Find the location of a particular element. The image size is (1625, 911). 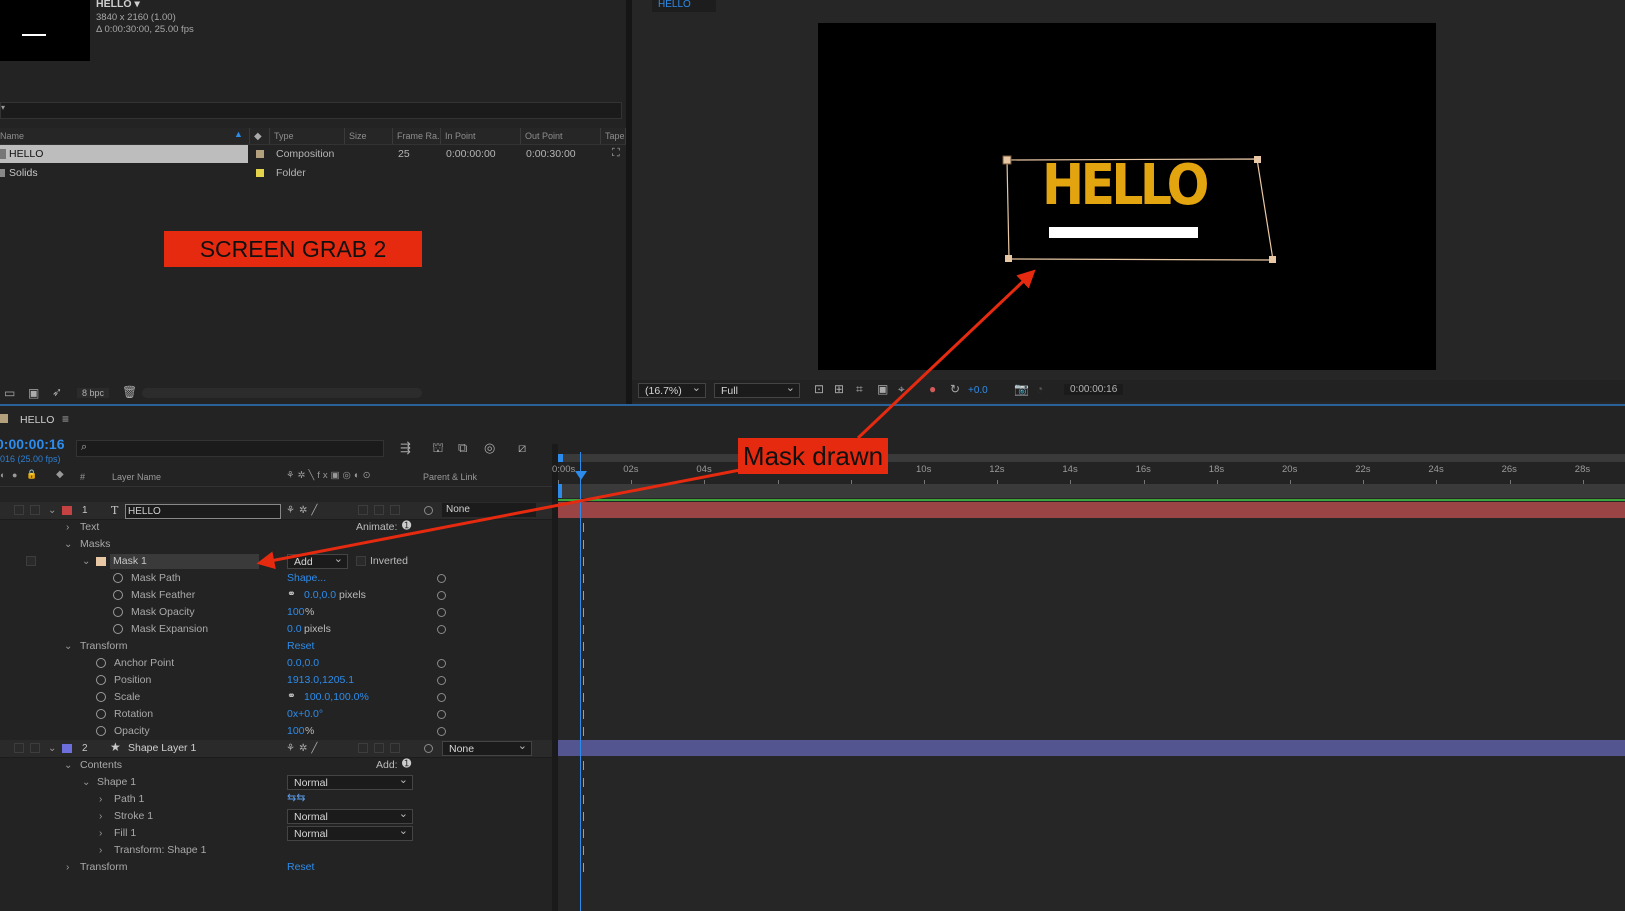

snapshot-icon: 📷 is located at coordinates (1021, 389).